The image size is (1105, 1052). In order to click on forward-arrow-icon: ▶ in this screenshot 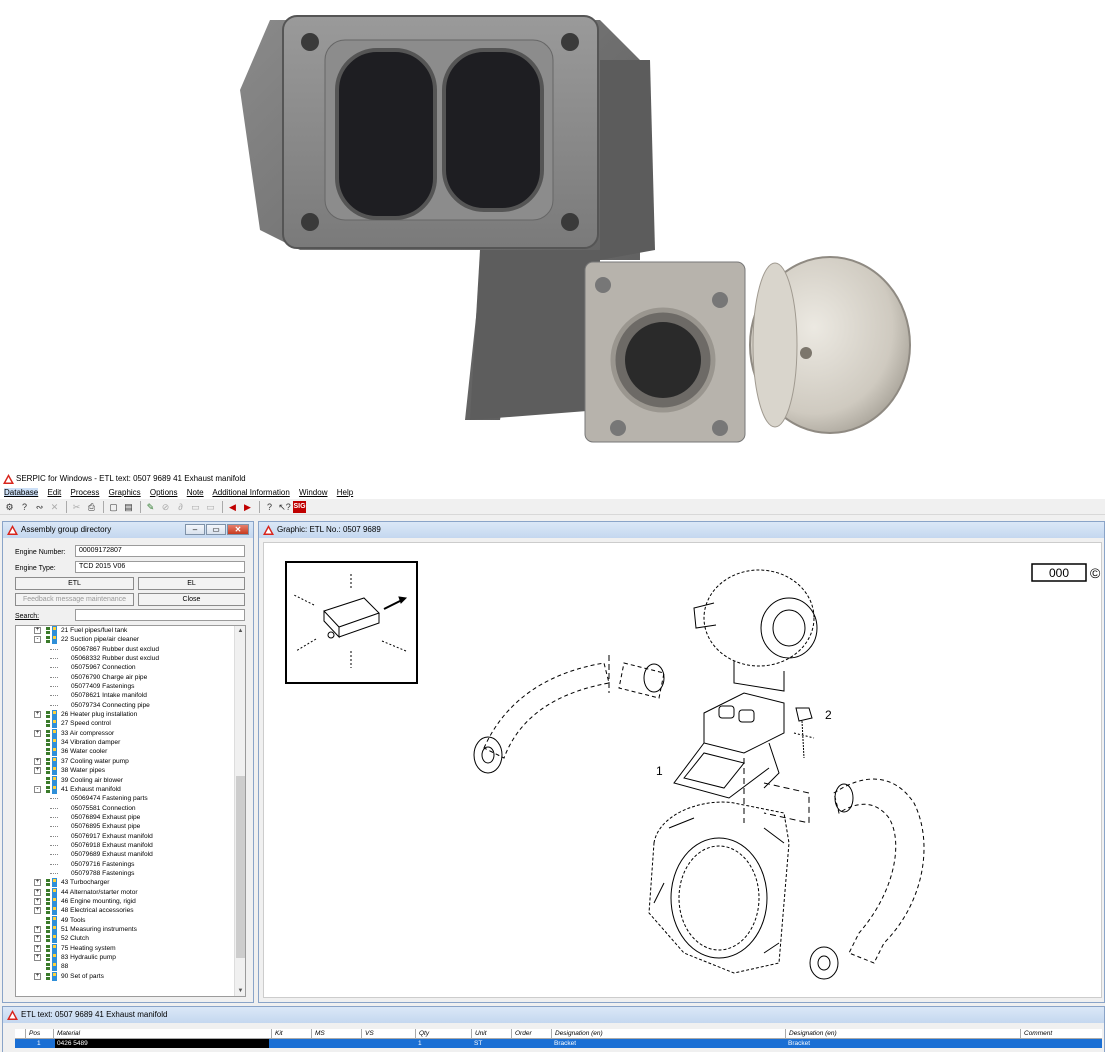, I will do `click(247, 507)`.